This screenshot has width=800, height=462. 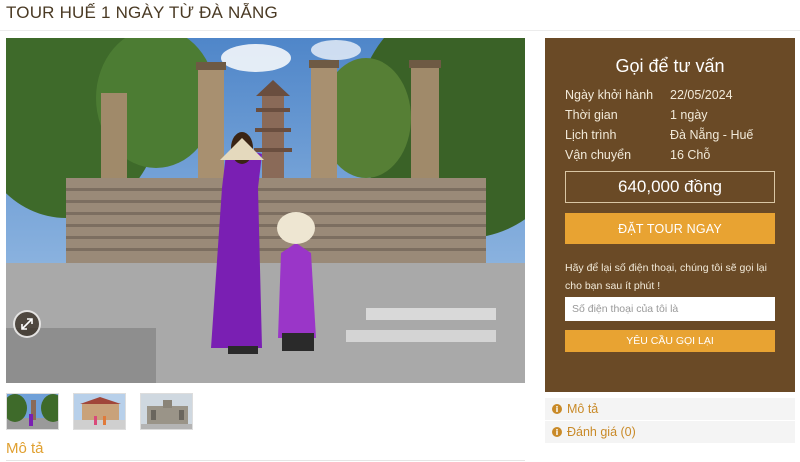 What do you see at coordinates (27, 324) in the screenshot?
I see `expand-icon` at bounding box center [27, 324].